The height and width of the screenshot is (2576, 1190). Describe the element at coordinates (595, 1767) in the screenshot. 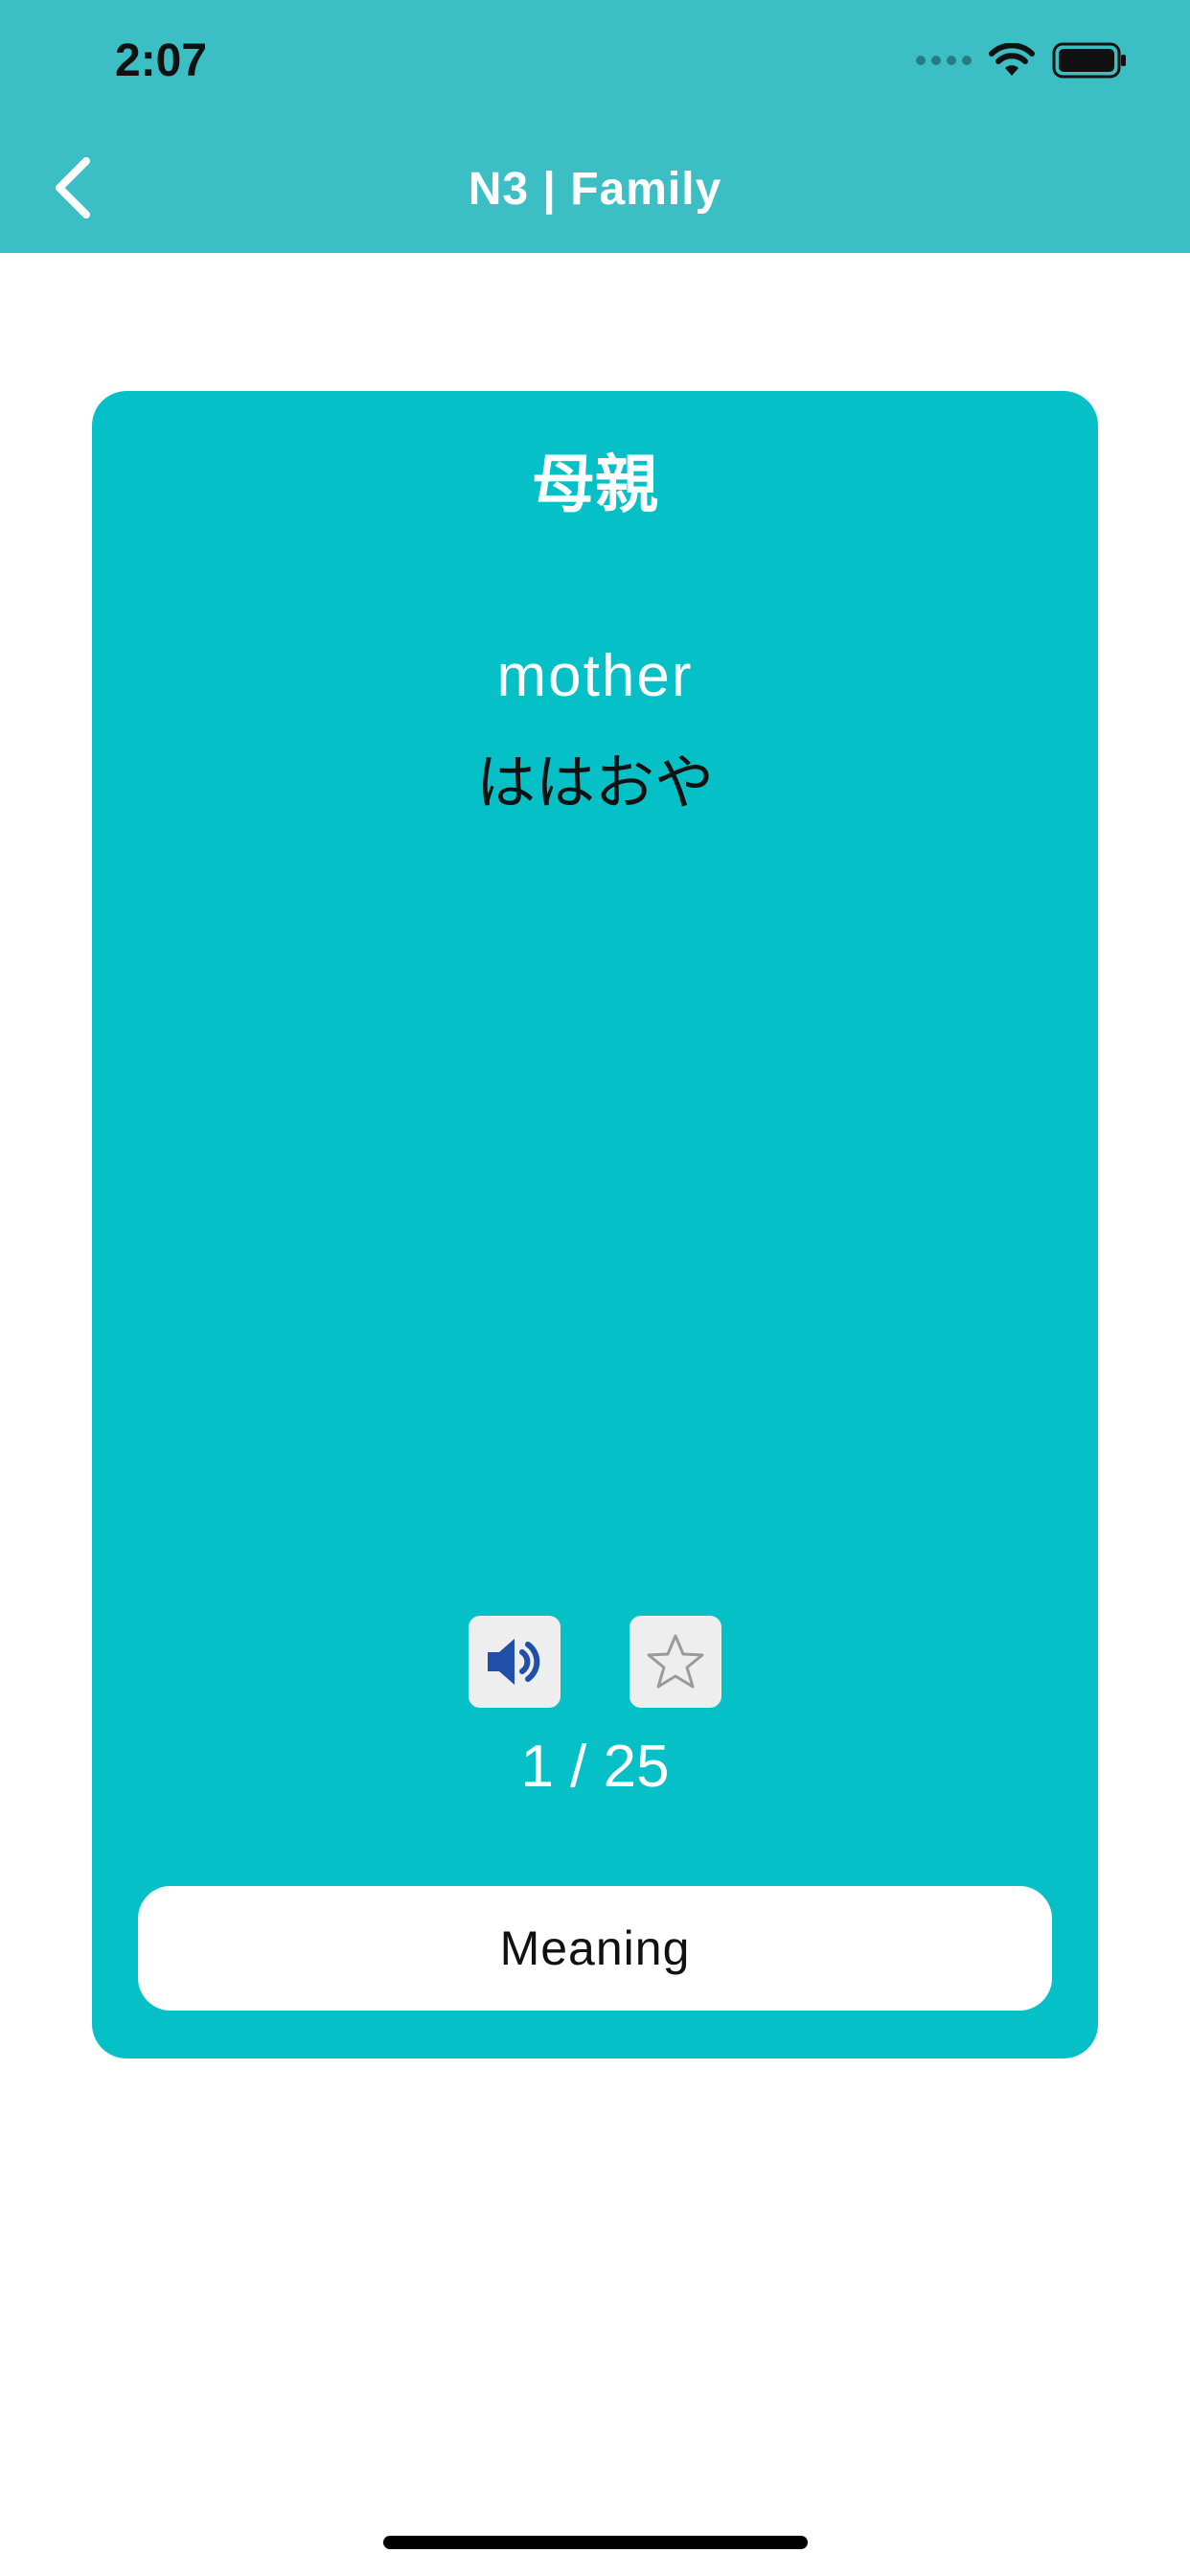

I see `card-counter: 1 / 25` at that location.